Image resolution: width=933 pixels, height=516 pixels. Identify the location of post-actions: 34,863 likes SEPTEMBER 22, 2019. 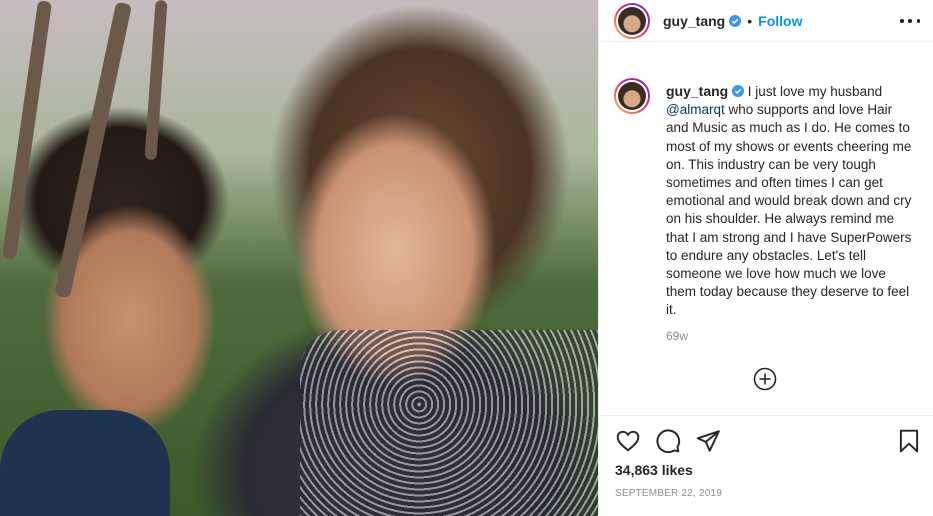
(766, 465).